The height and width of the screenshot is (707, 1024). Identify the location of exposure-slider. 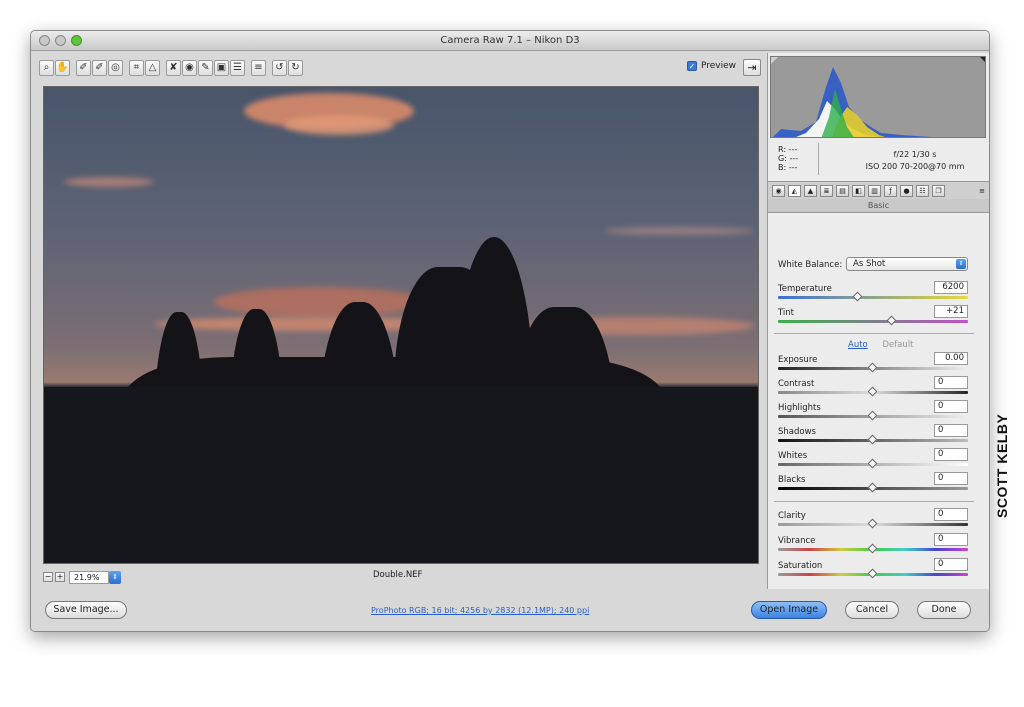
(873, 367).